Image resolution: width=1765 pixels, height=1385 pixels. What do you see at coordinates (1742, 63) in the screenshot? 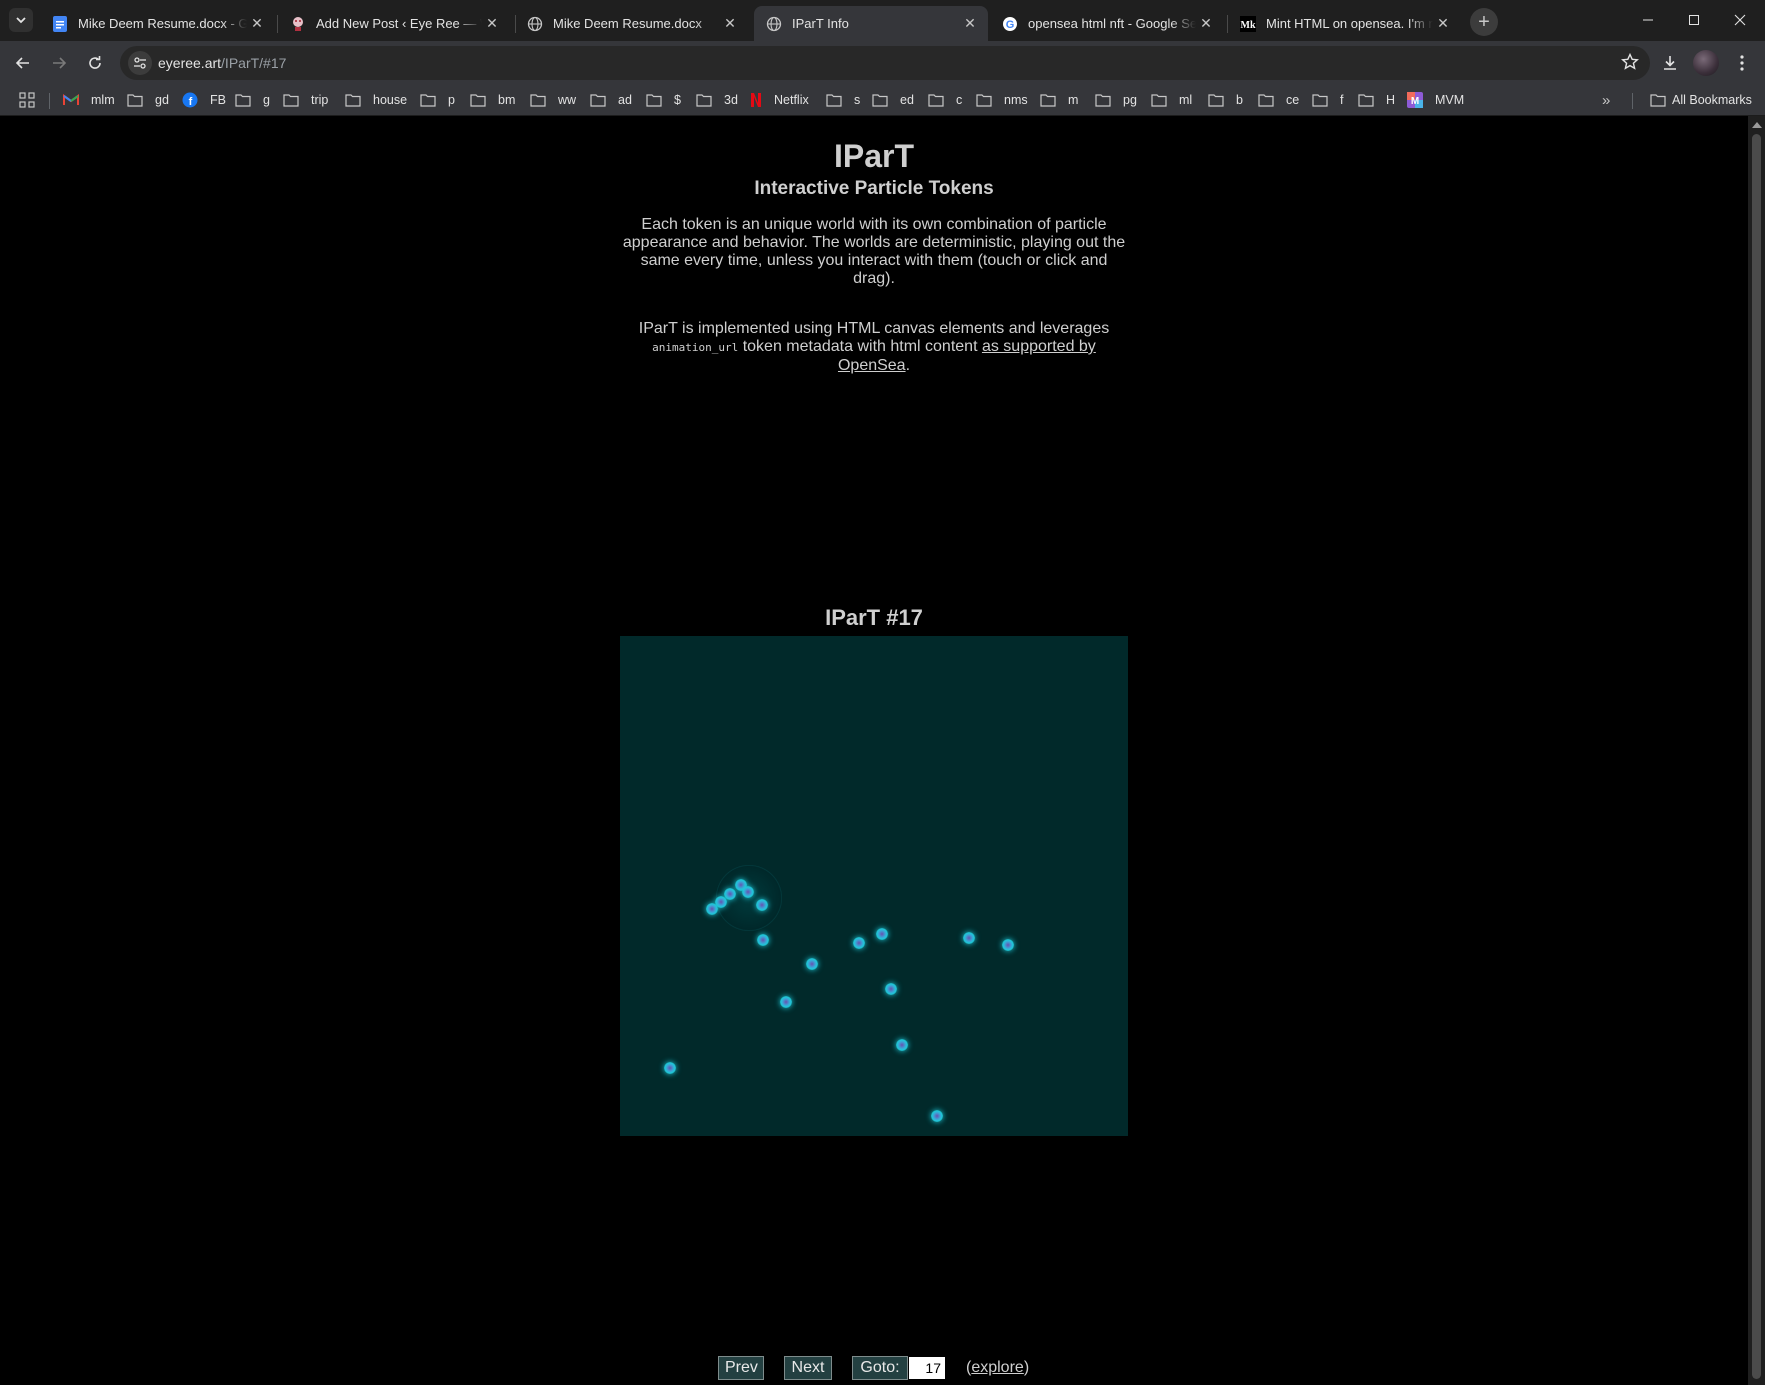
I see `menu-button` at bounding box center [1742, 63].